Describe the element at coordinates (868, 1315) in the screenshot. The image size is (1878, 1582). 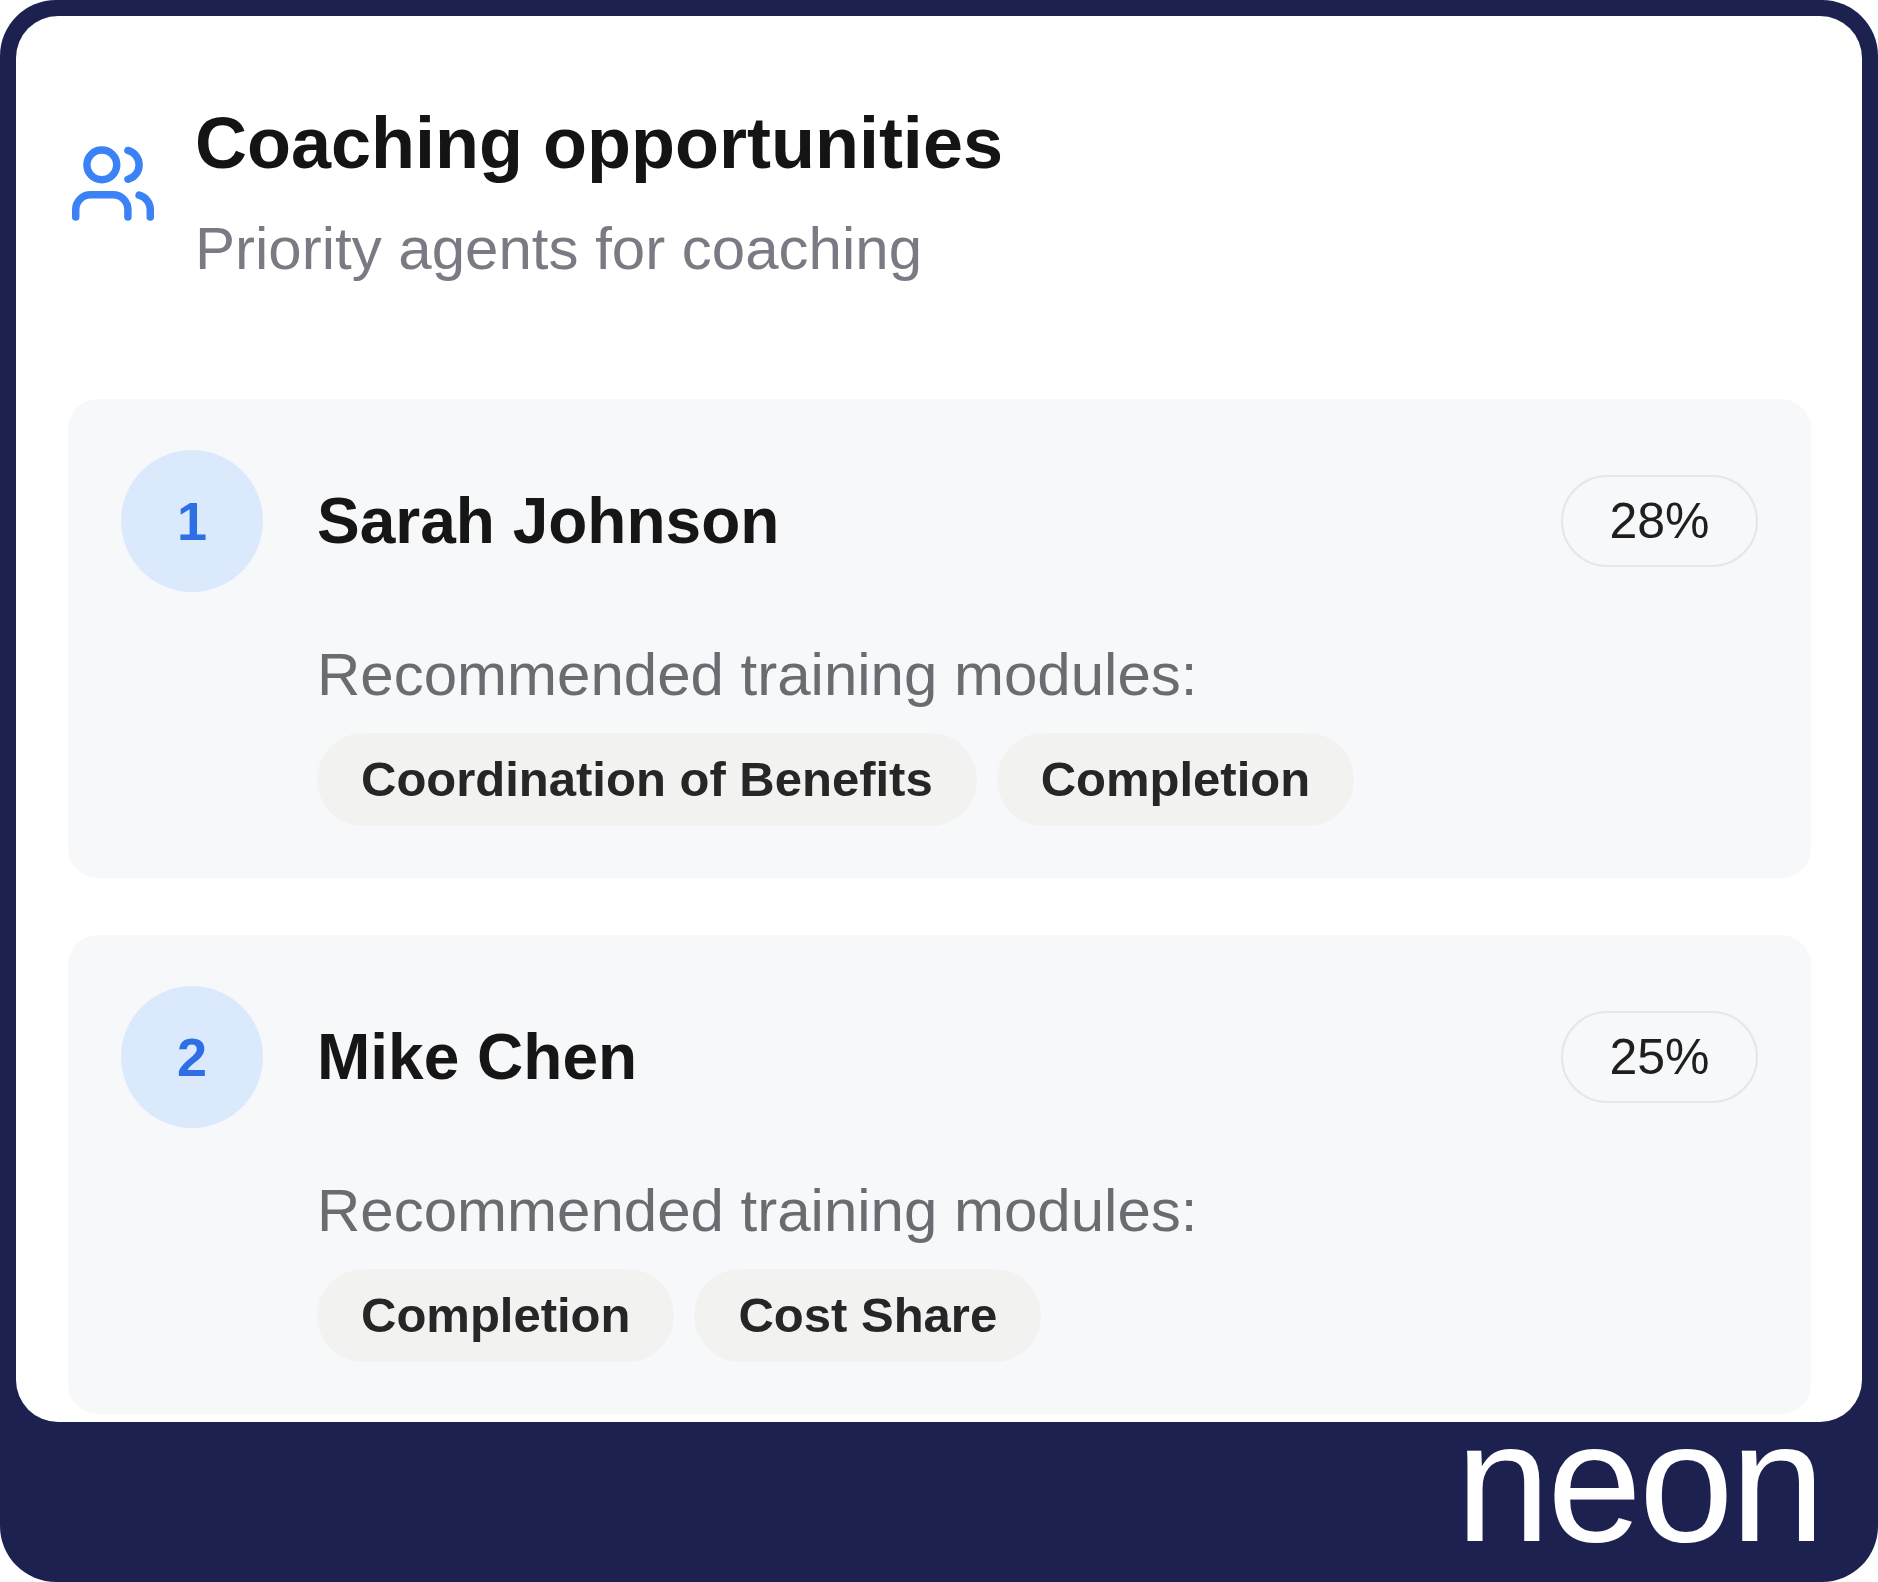
I see `module-tag: Cost Share` at that location.